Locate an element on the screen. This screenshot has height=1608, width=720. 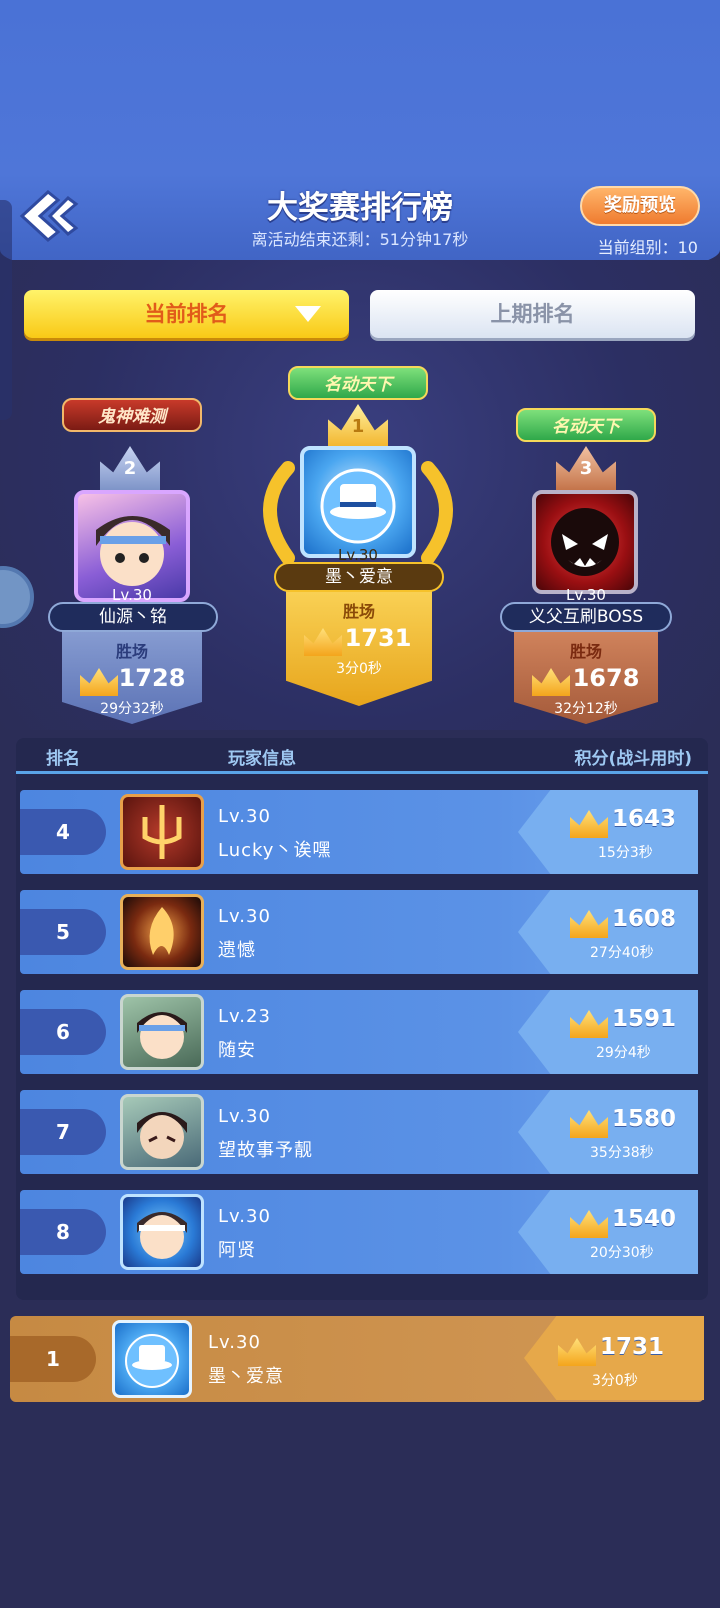
group-label: 当前组别：10 is located at coordinates (647, 247).